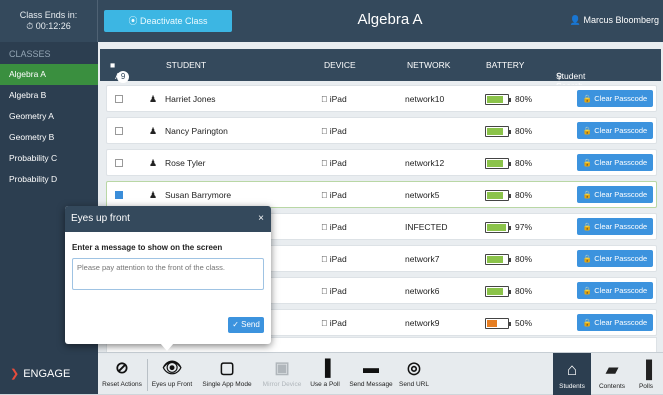  Describe the element at coordinates (49, 116) in the screenshot. I see `sidebar-item-geometry-a: Geometry A` at that location.